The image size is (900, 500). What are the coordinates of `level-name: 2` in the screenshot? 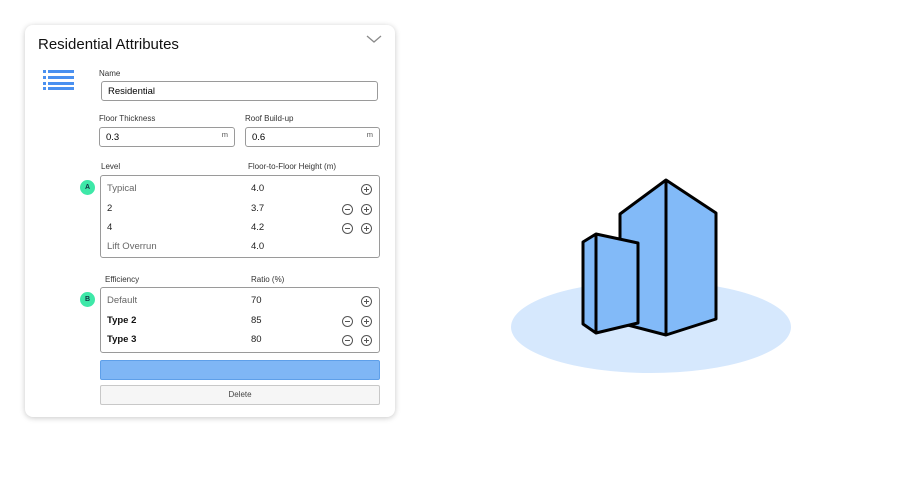 It's located at (110, 208).